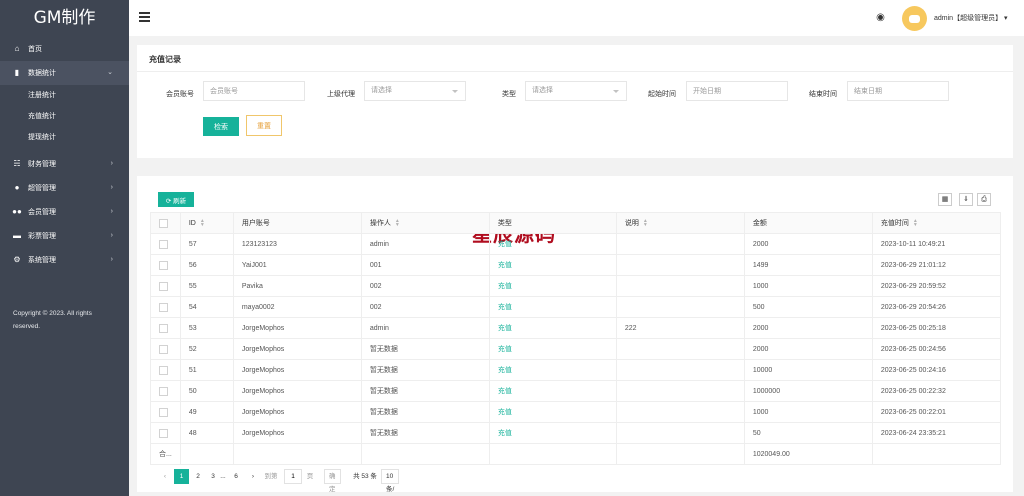  What do you see at coordinates (425, 223) in the screenshot?
I see `column-header-operator: 操作人 ▲ ▼` at bounding box center [425, 223].